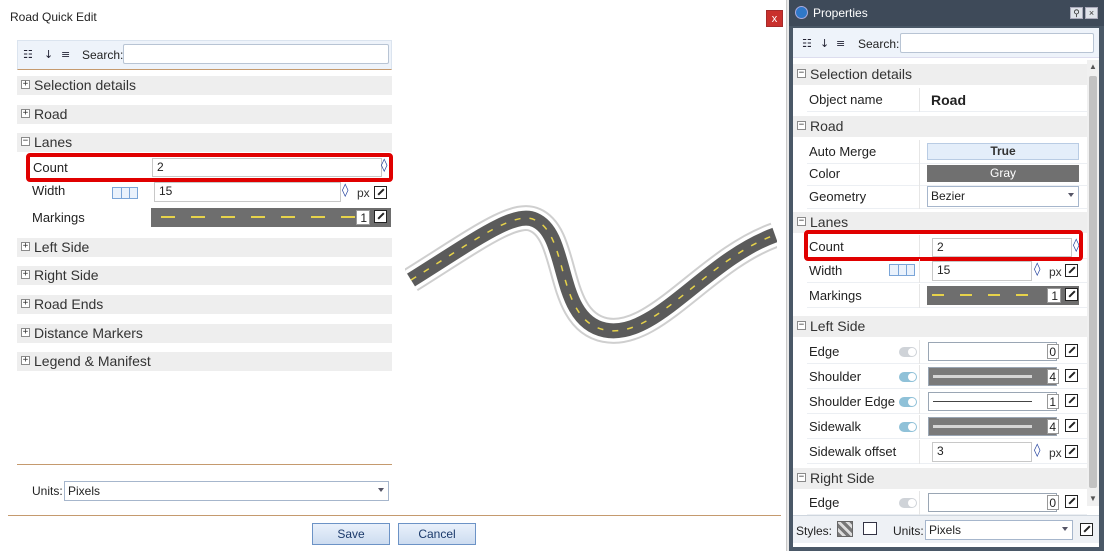 Image resolution: width=1104 pixels, height=551 pixels. What do you see at coordinates (992, 376) in the screenshot?
I see `shoulder-style` at bounding box center [992, 376].